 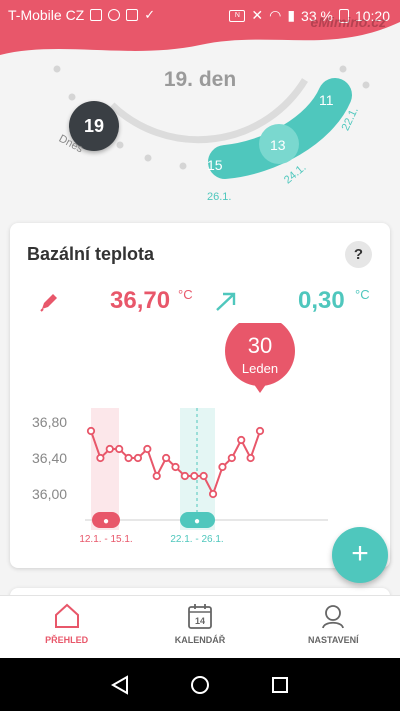 I want to click on back-icon, so click(x=120, y=685).